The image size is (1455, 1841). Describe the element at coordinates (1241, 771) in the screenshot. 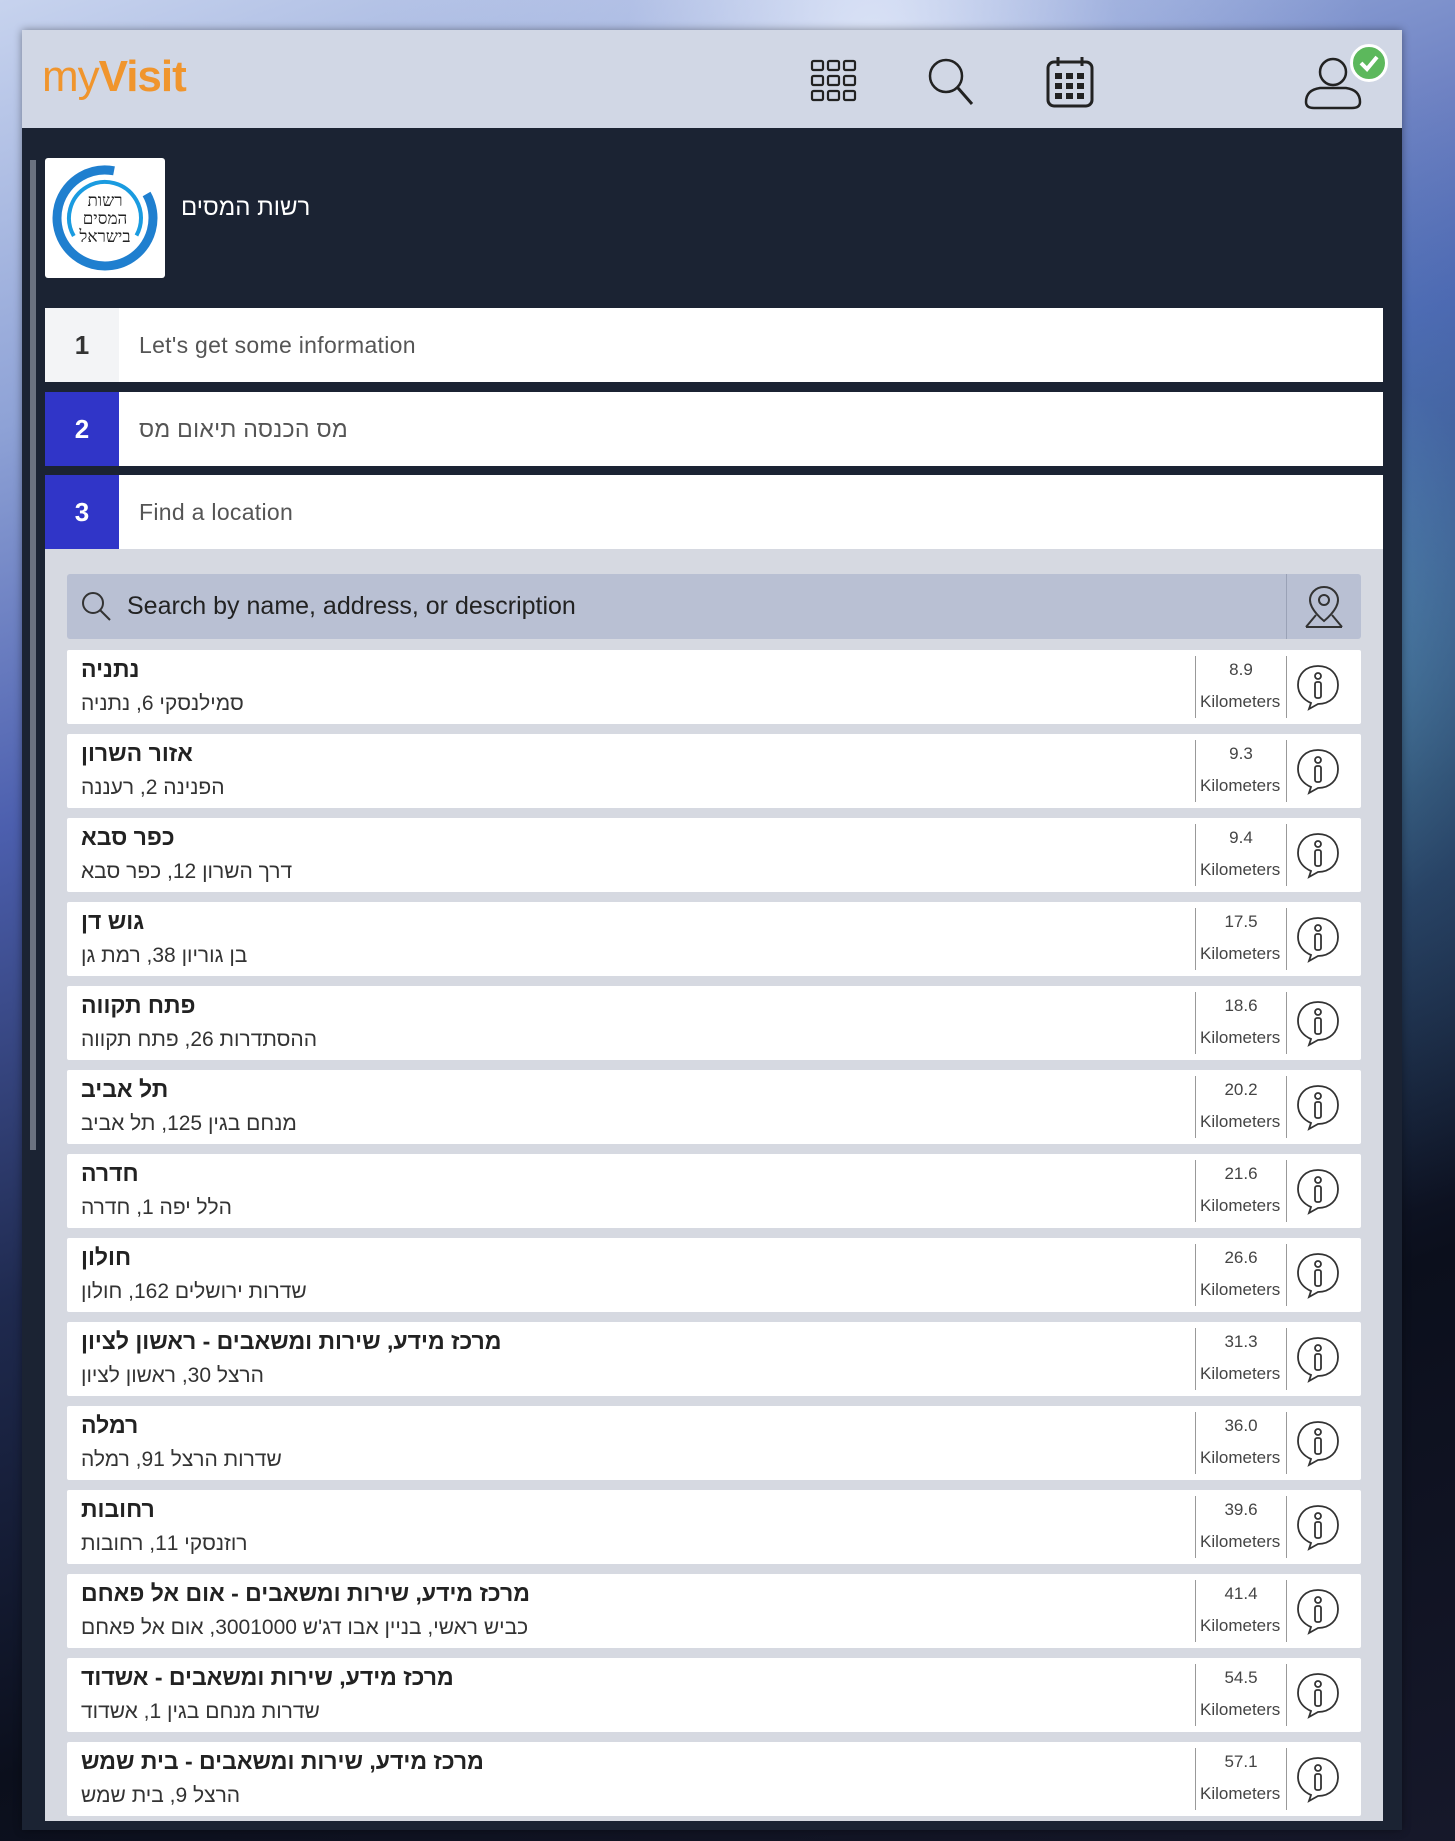

I see `location-distance: 9.3 Kilometers` at that location.